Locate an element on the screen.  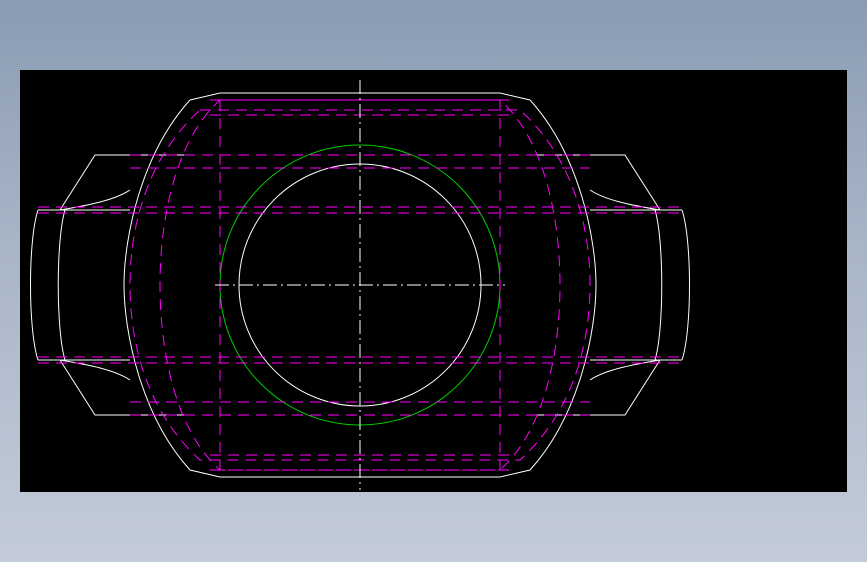
right-boss-inner is located at coordinates (658, 285).